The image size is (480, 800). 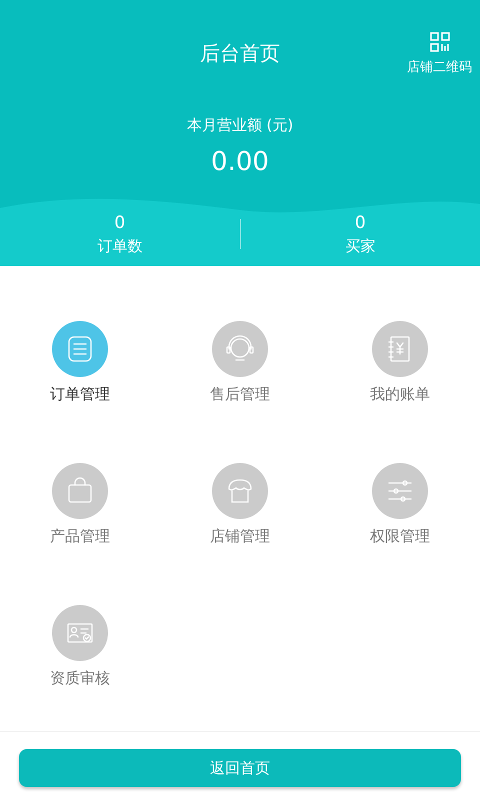 I want to click on page-title: 后台首页, so click(x=240, y=53).